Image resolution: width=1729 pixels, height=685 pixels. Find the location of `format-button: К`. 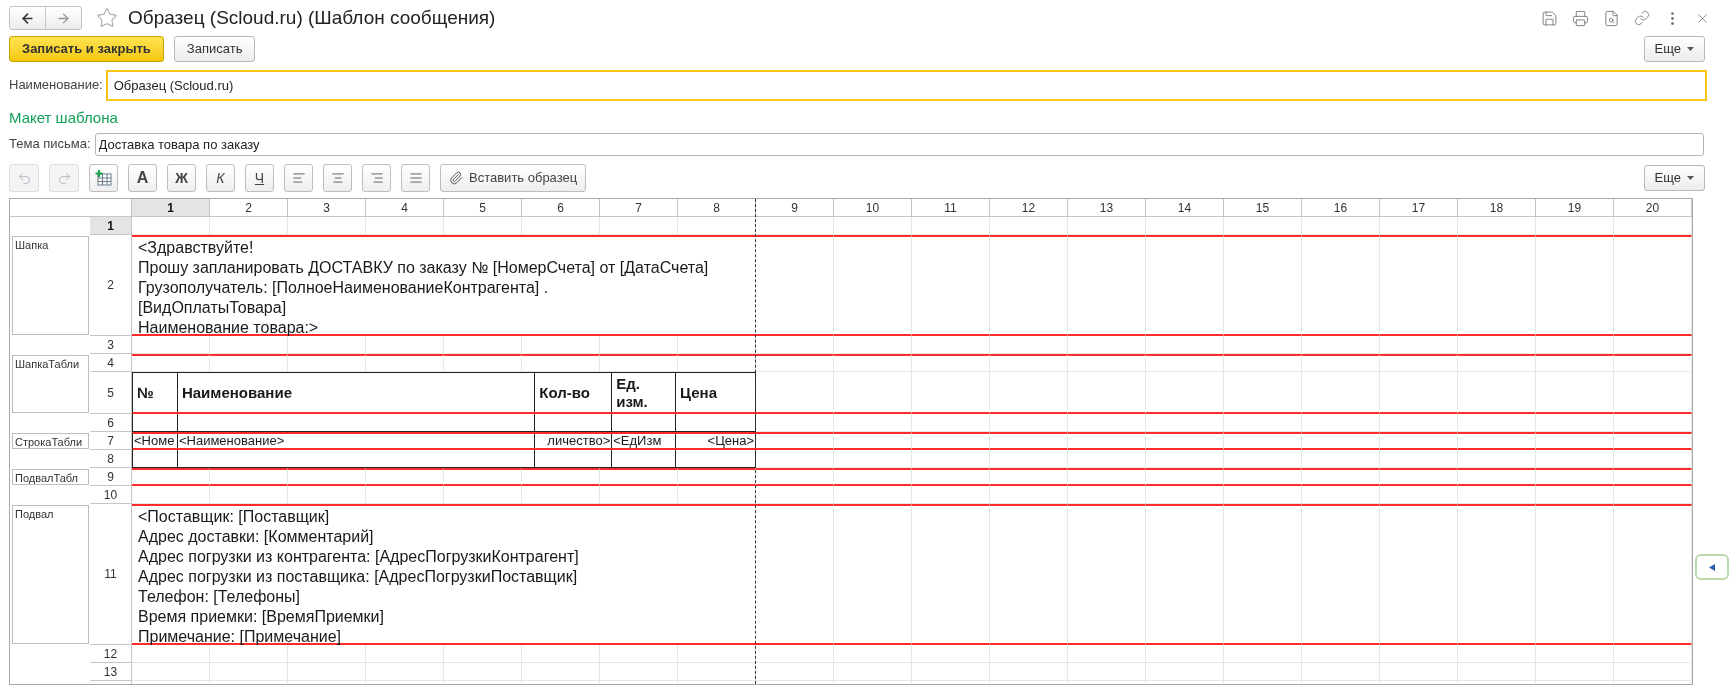

format-button: К is located at coordinates (220, 178).